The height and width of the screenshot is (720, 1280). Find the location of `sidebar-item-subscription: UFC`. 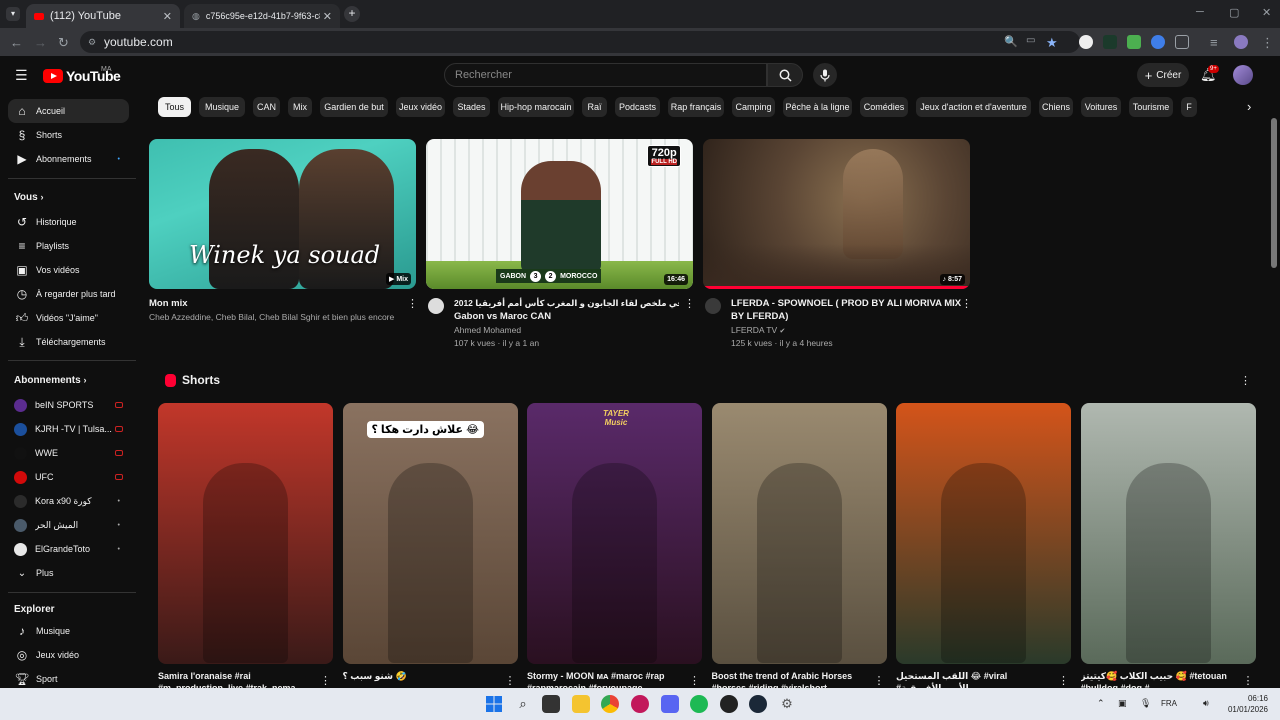

sidebar-item-subscription: UFC is located at coordinates (68, 477).